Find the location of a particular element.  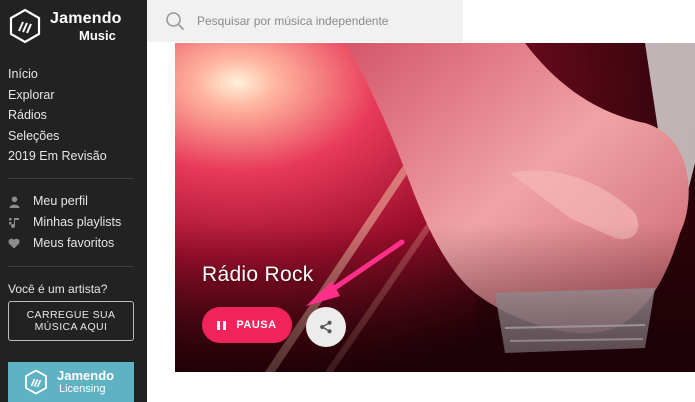

pause-button: PAUSA is located at coordinates (247, 325).